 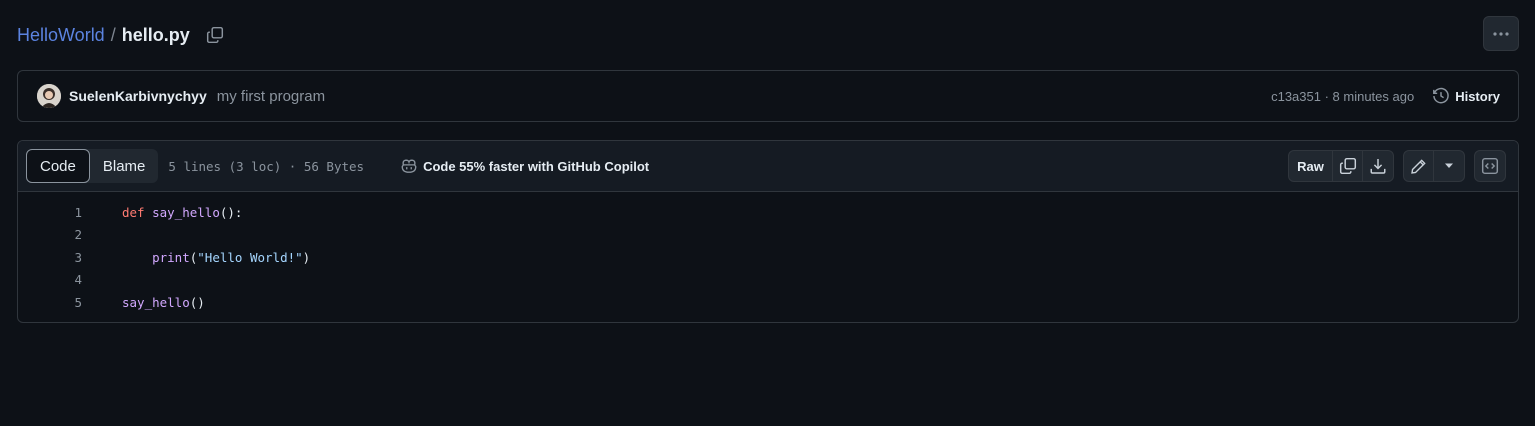 I want to click on symbols-panel-button, so click(x=1490, y=166).